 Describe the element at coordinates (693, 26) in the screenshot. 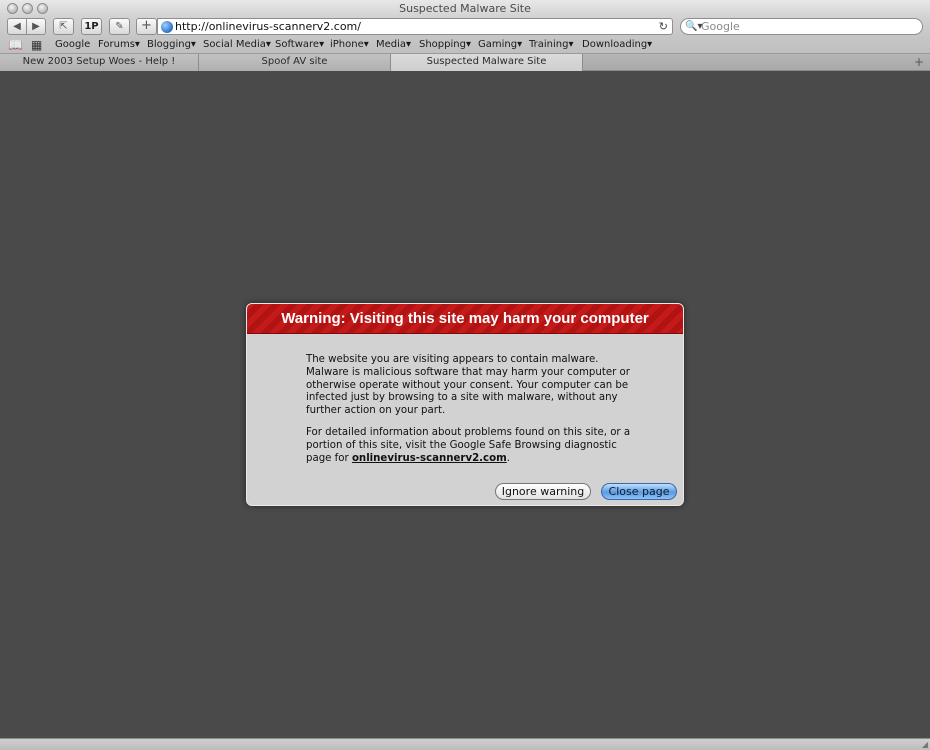

I see `search-icon: 🔍▾` at that location.